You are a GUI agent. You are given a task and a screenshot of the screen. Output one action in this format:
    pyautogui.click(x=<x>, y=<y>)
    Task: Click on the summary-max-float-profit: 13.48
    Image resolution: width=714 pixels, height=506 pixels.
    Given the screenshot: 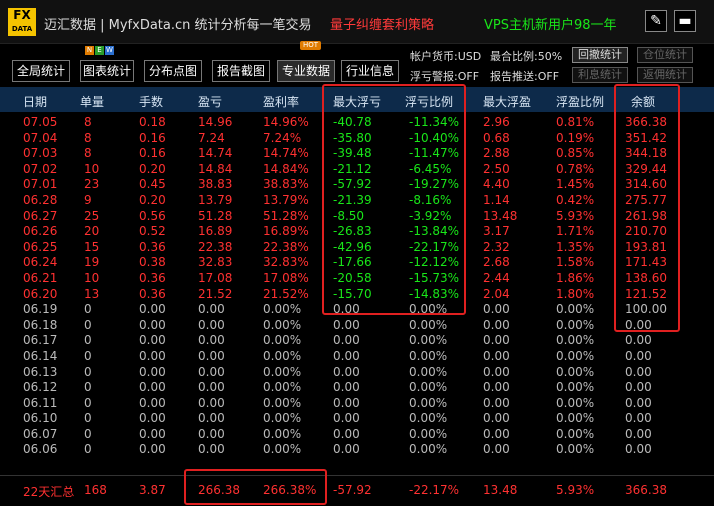 What is the action you would take?
    pyautogui.click(x=500, y=490)
    